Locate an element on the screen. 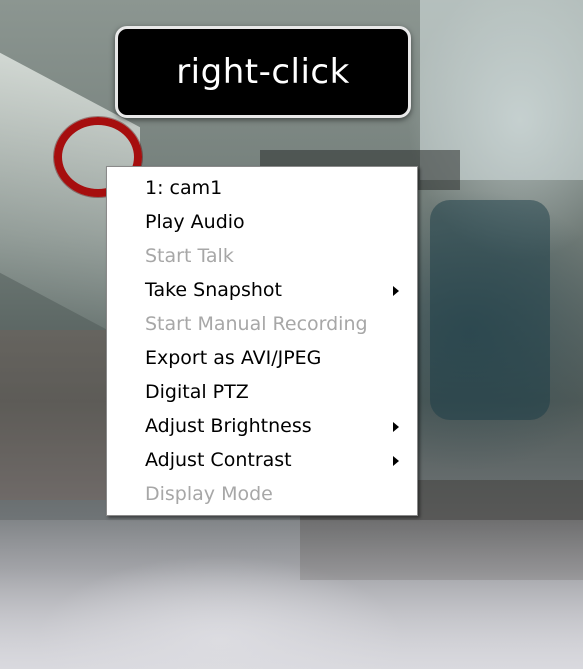 The height and width of the screenshot is (669, 583). menu-item-take-snapshot: Take Snapshot is located at coordinates (262, 290).